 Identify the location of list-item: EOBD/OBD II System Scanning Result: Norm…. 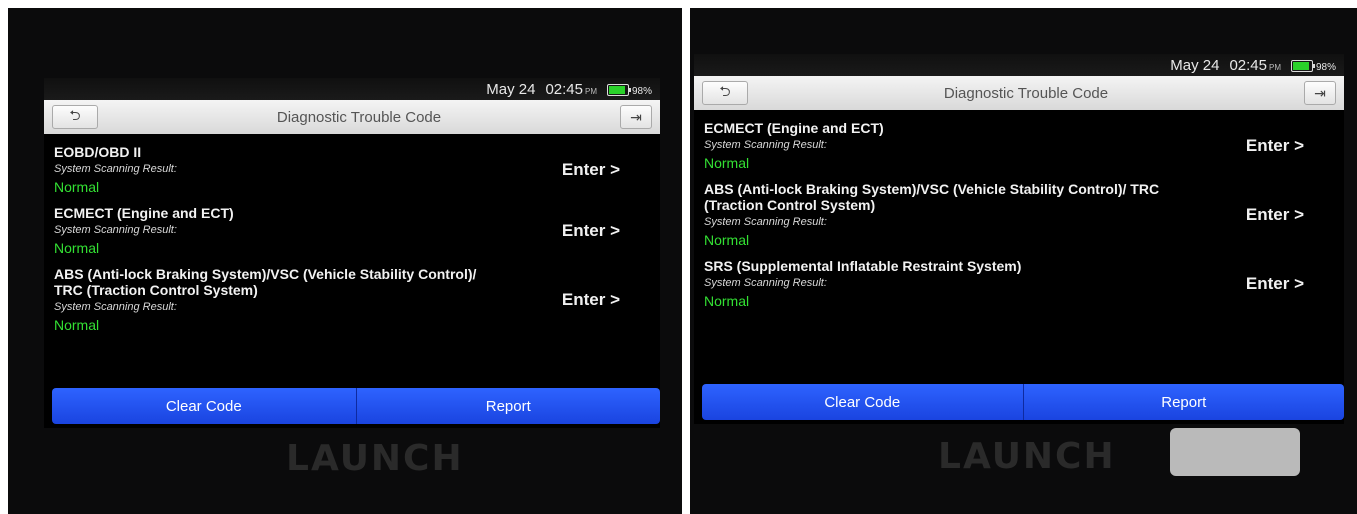
(352, 169).